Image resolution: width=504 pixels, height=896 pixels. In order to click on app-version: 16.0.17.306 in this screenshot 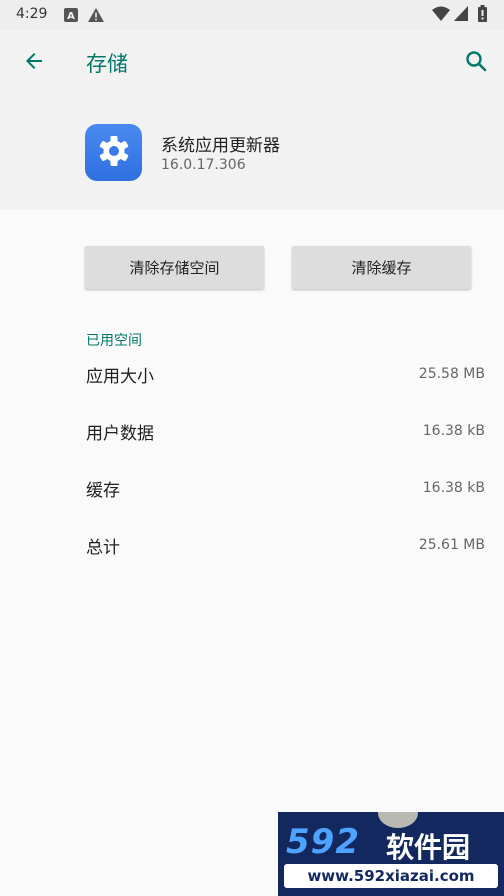, I will do `click(203, 165)`.